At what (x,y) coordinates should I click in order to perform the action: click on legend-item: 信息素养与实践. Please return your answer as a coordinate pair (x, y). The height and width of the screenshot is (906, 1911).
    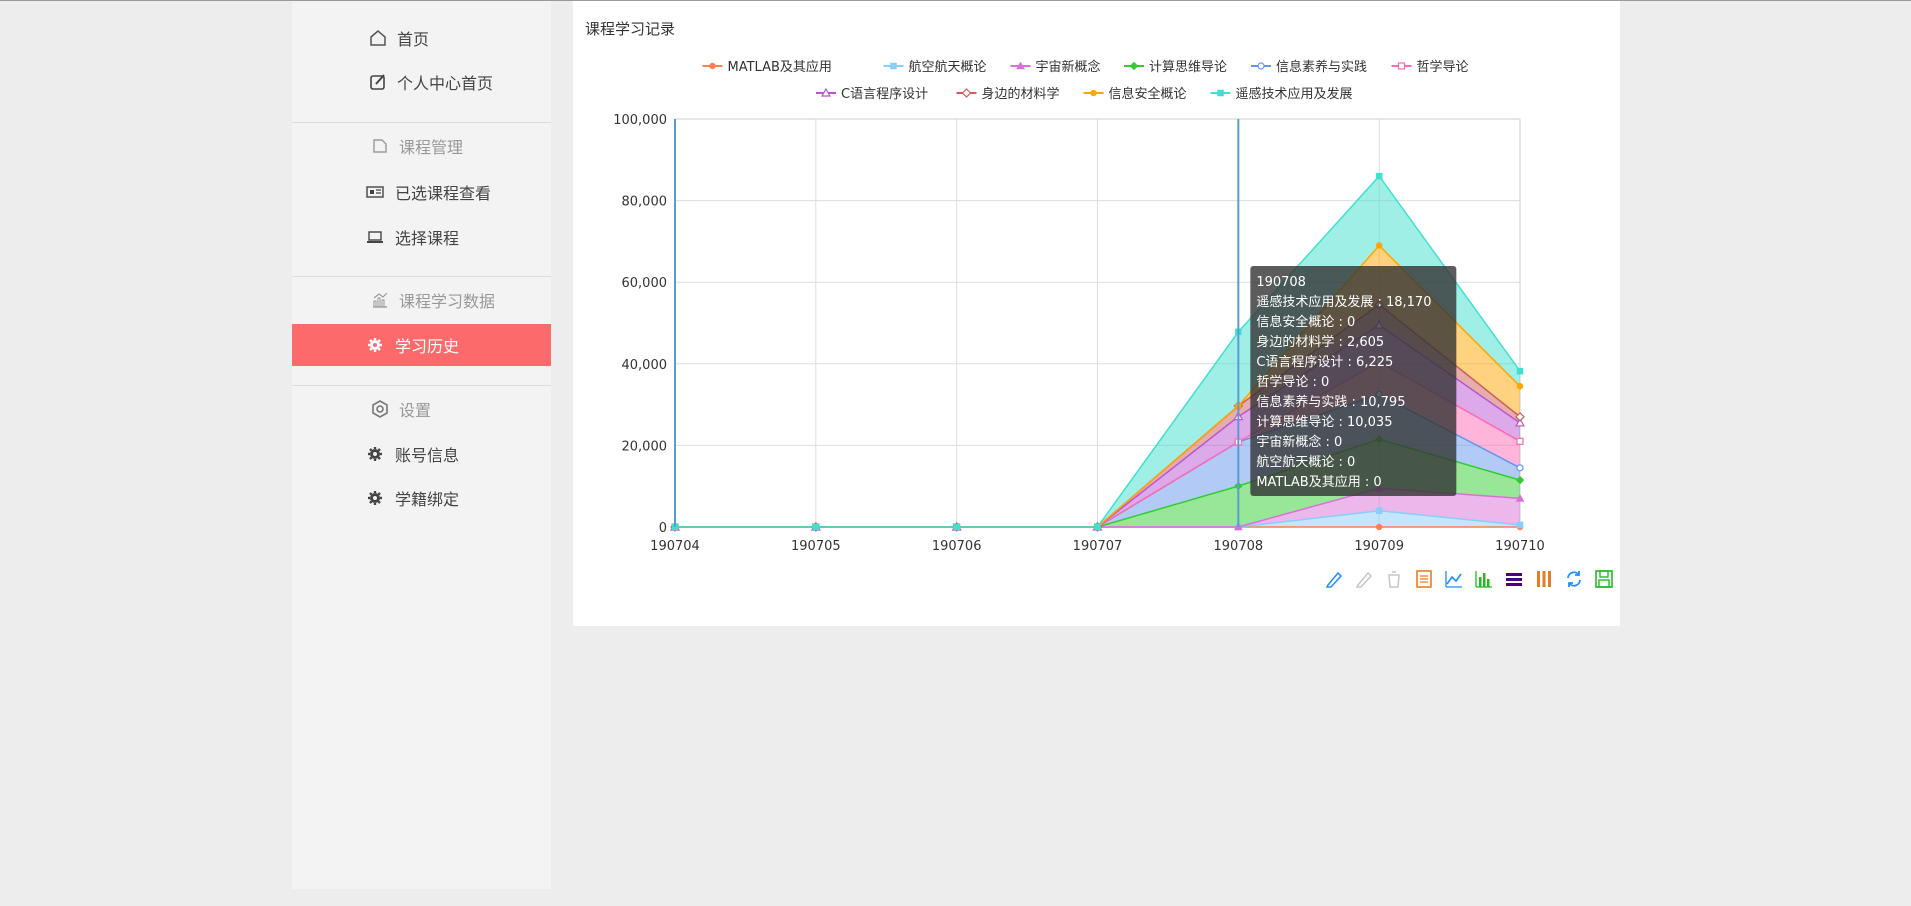
    Looking at the image, I should click on (1321, 67).